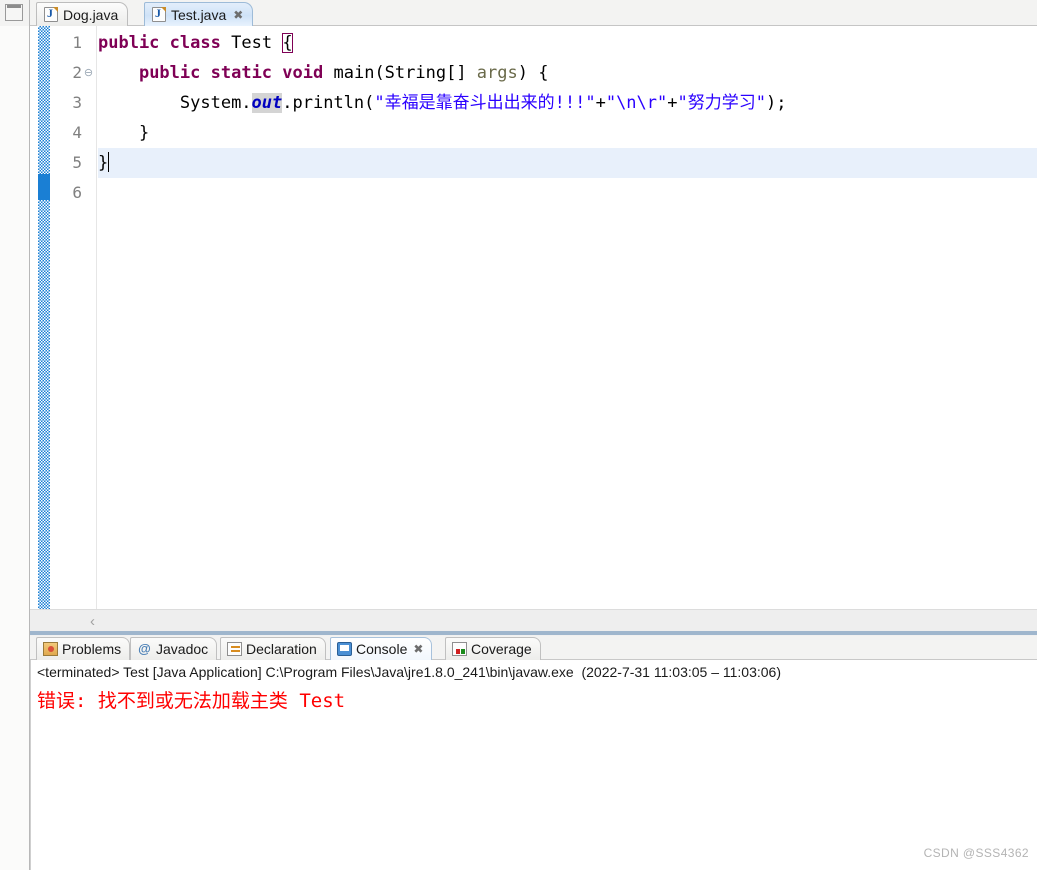 The image size is (1037, 870). Describe the element at coordinates (77, 162) in the screenshot. I see `line-number: 5` at that location.